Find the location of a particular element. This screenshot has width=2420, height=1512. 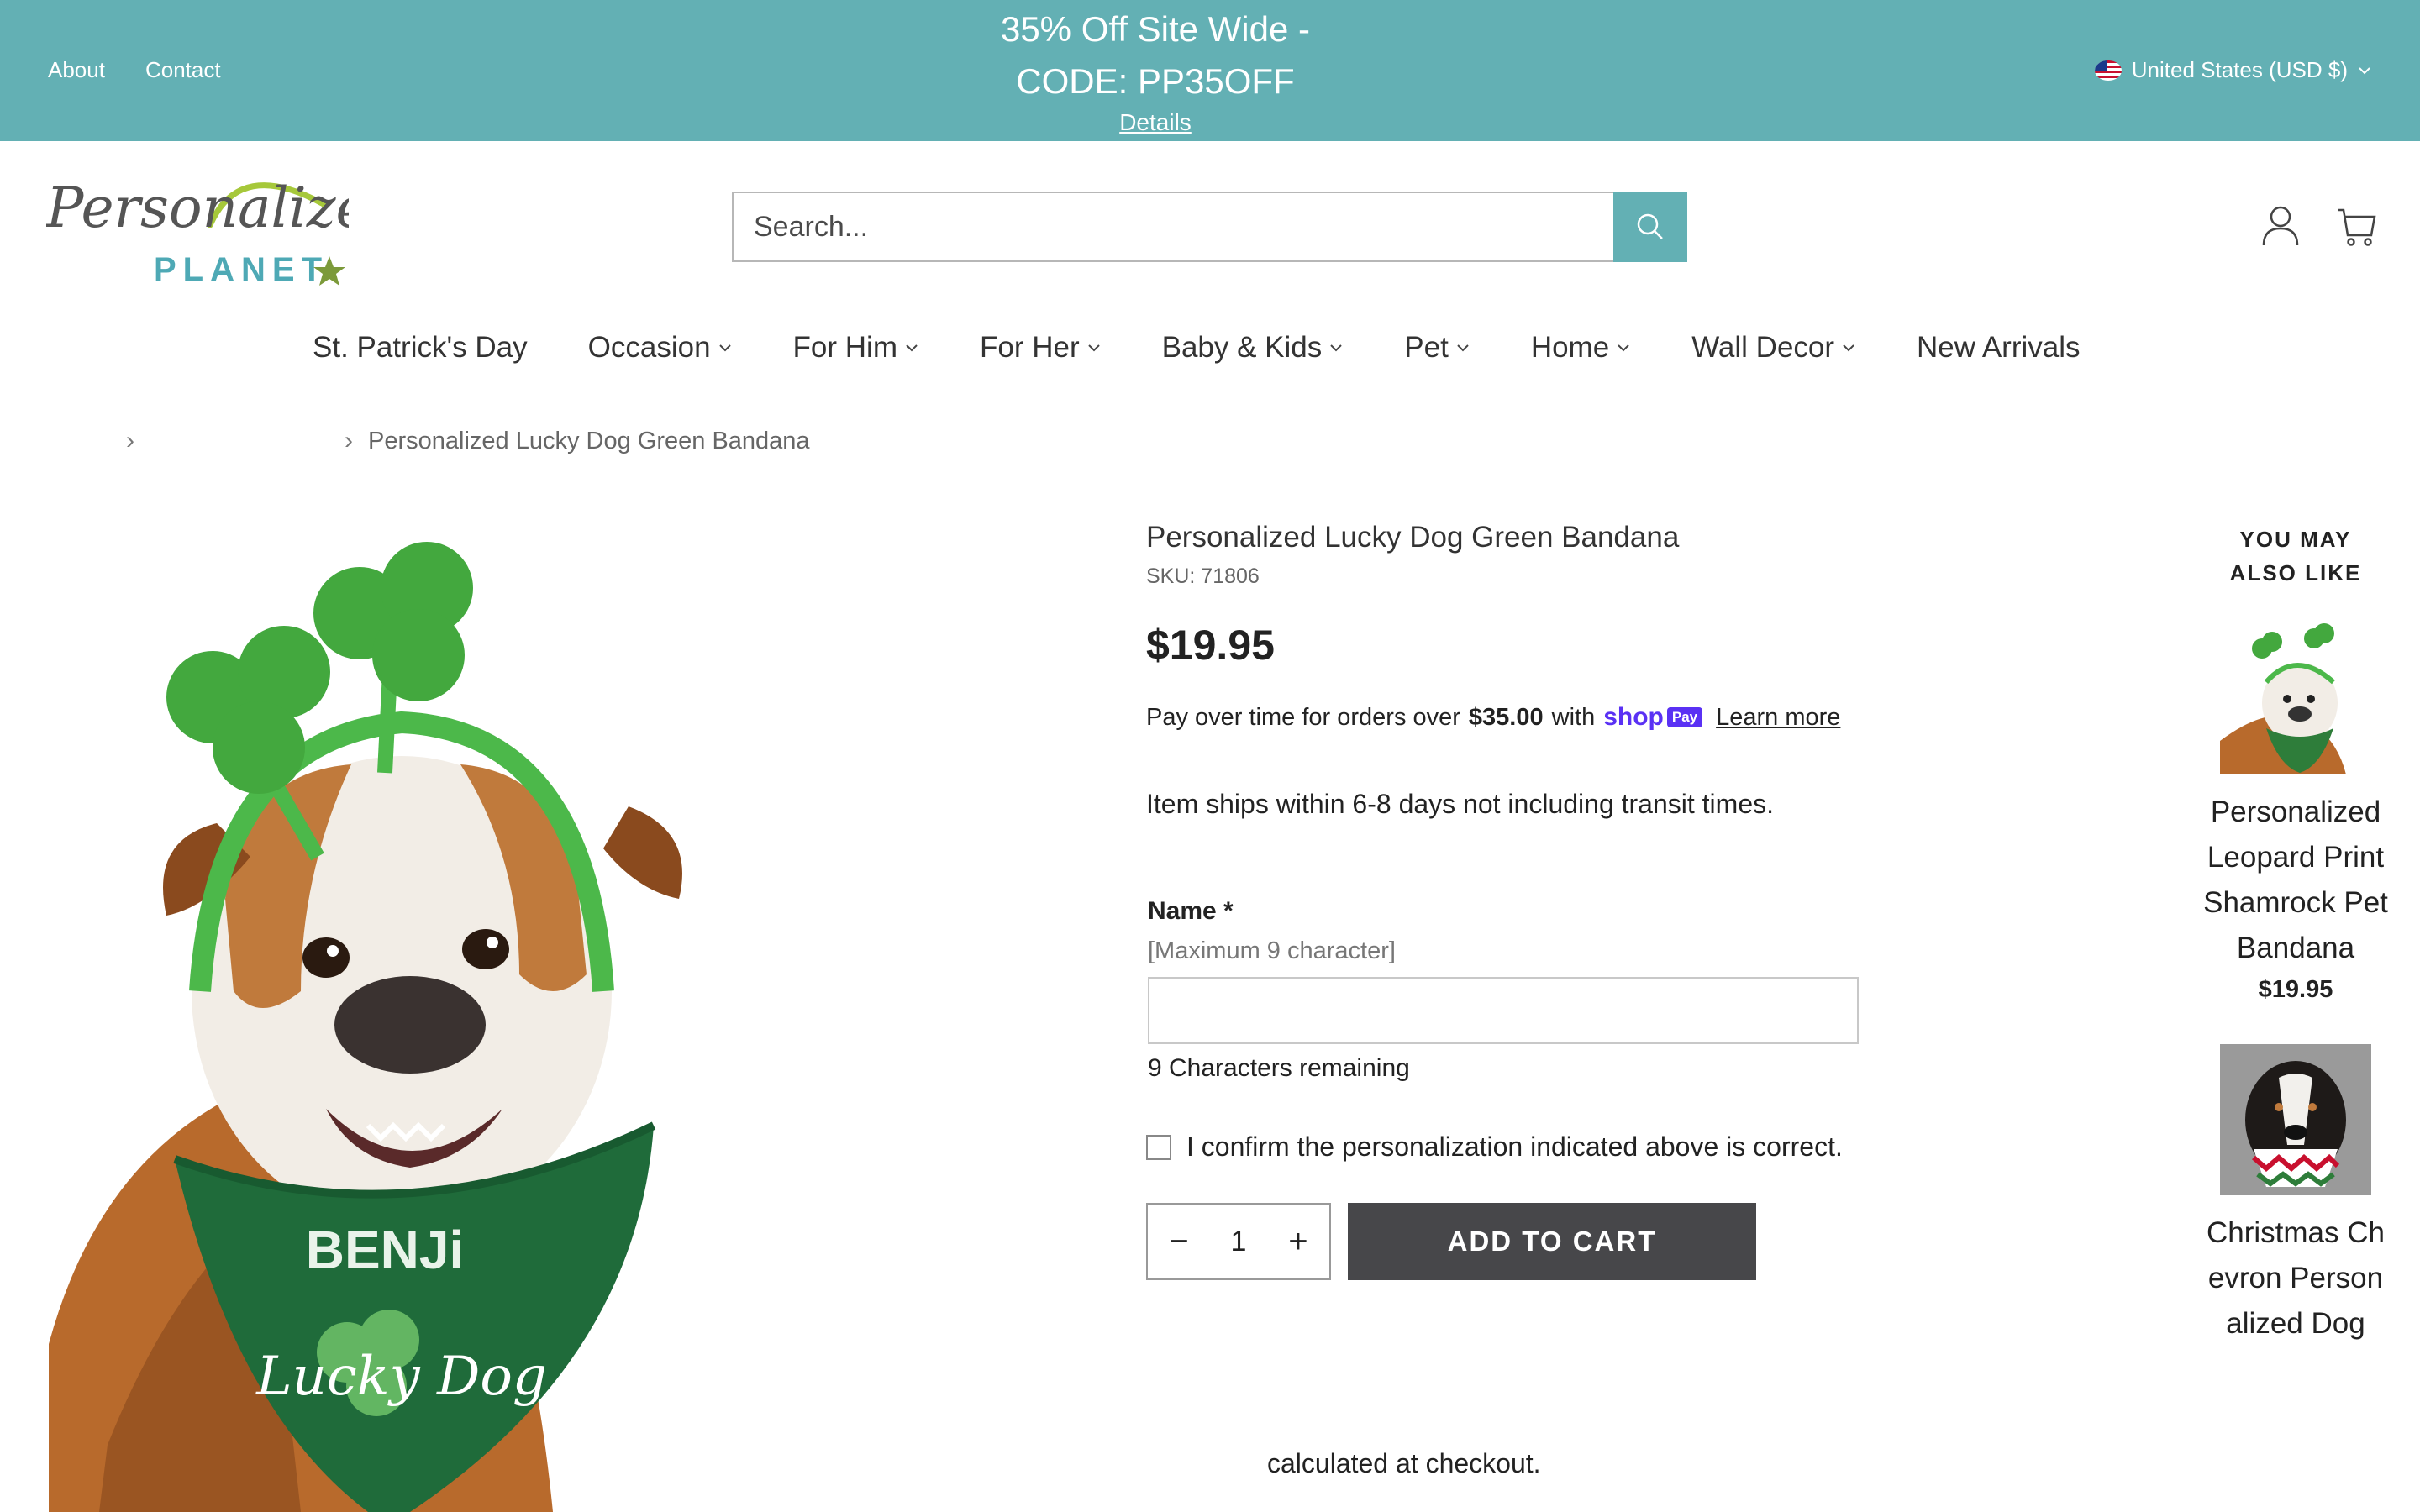

breadcrumb: › › Personalized Lucky Dog Green Bandana is located at coordinates (468, 441).